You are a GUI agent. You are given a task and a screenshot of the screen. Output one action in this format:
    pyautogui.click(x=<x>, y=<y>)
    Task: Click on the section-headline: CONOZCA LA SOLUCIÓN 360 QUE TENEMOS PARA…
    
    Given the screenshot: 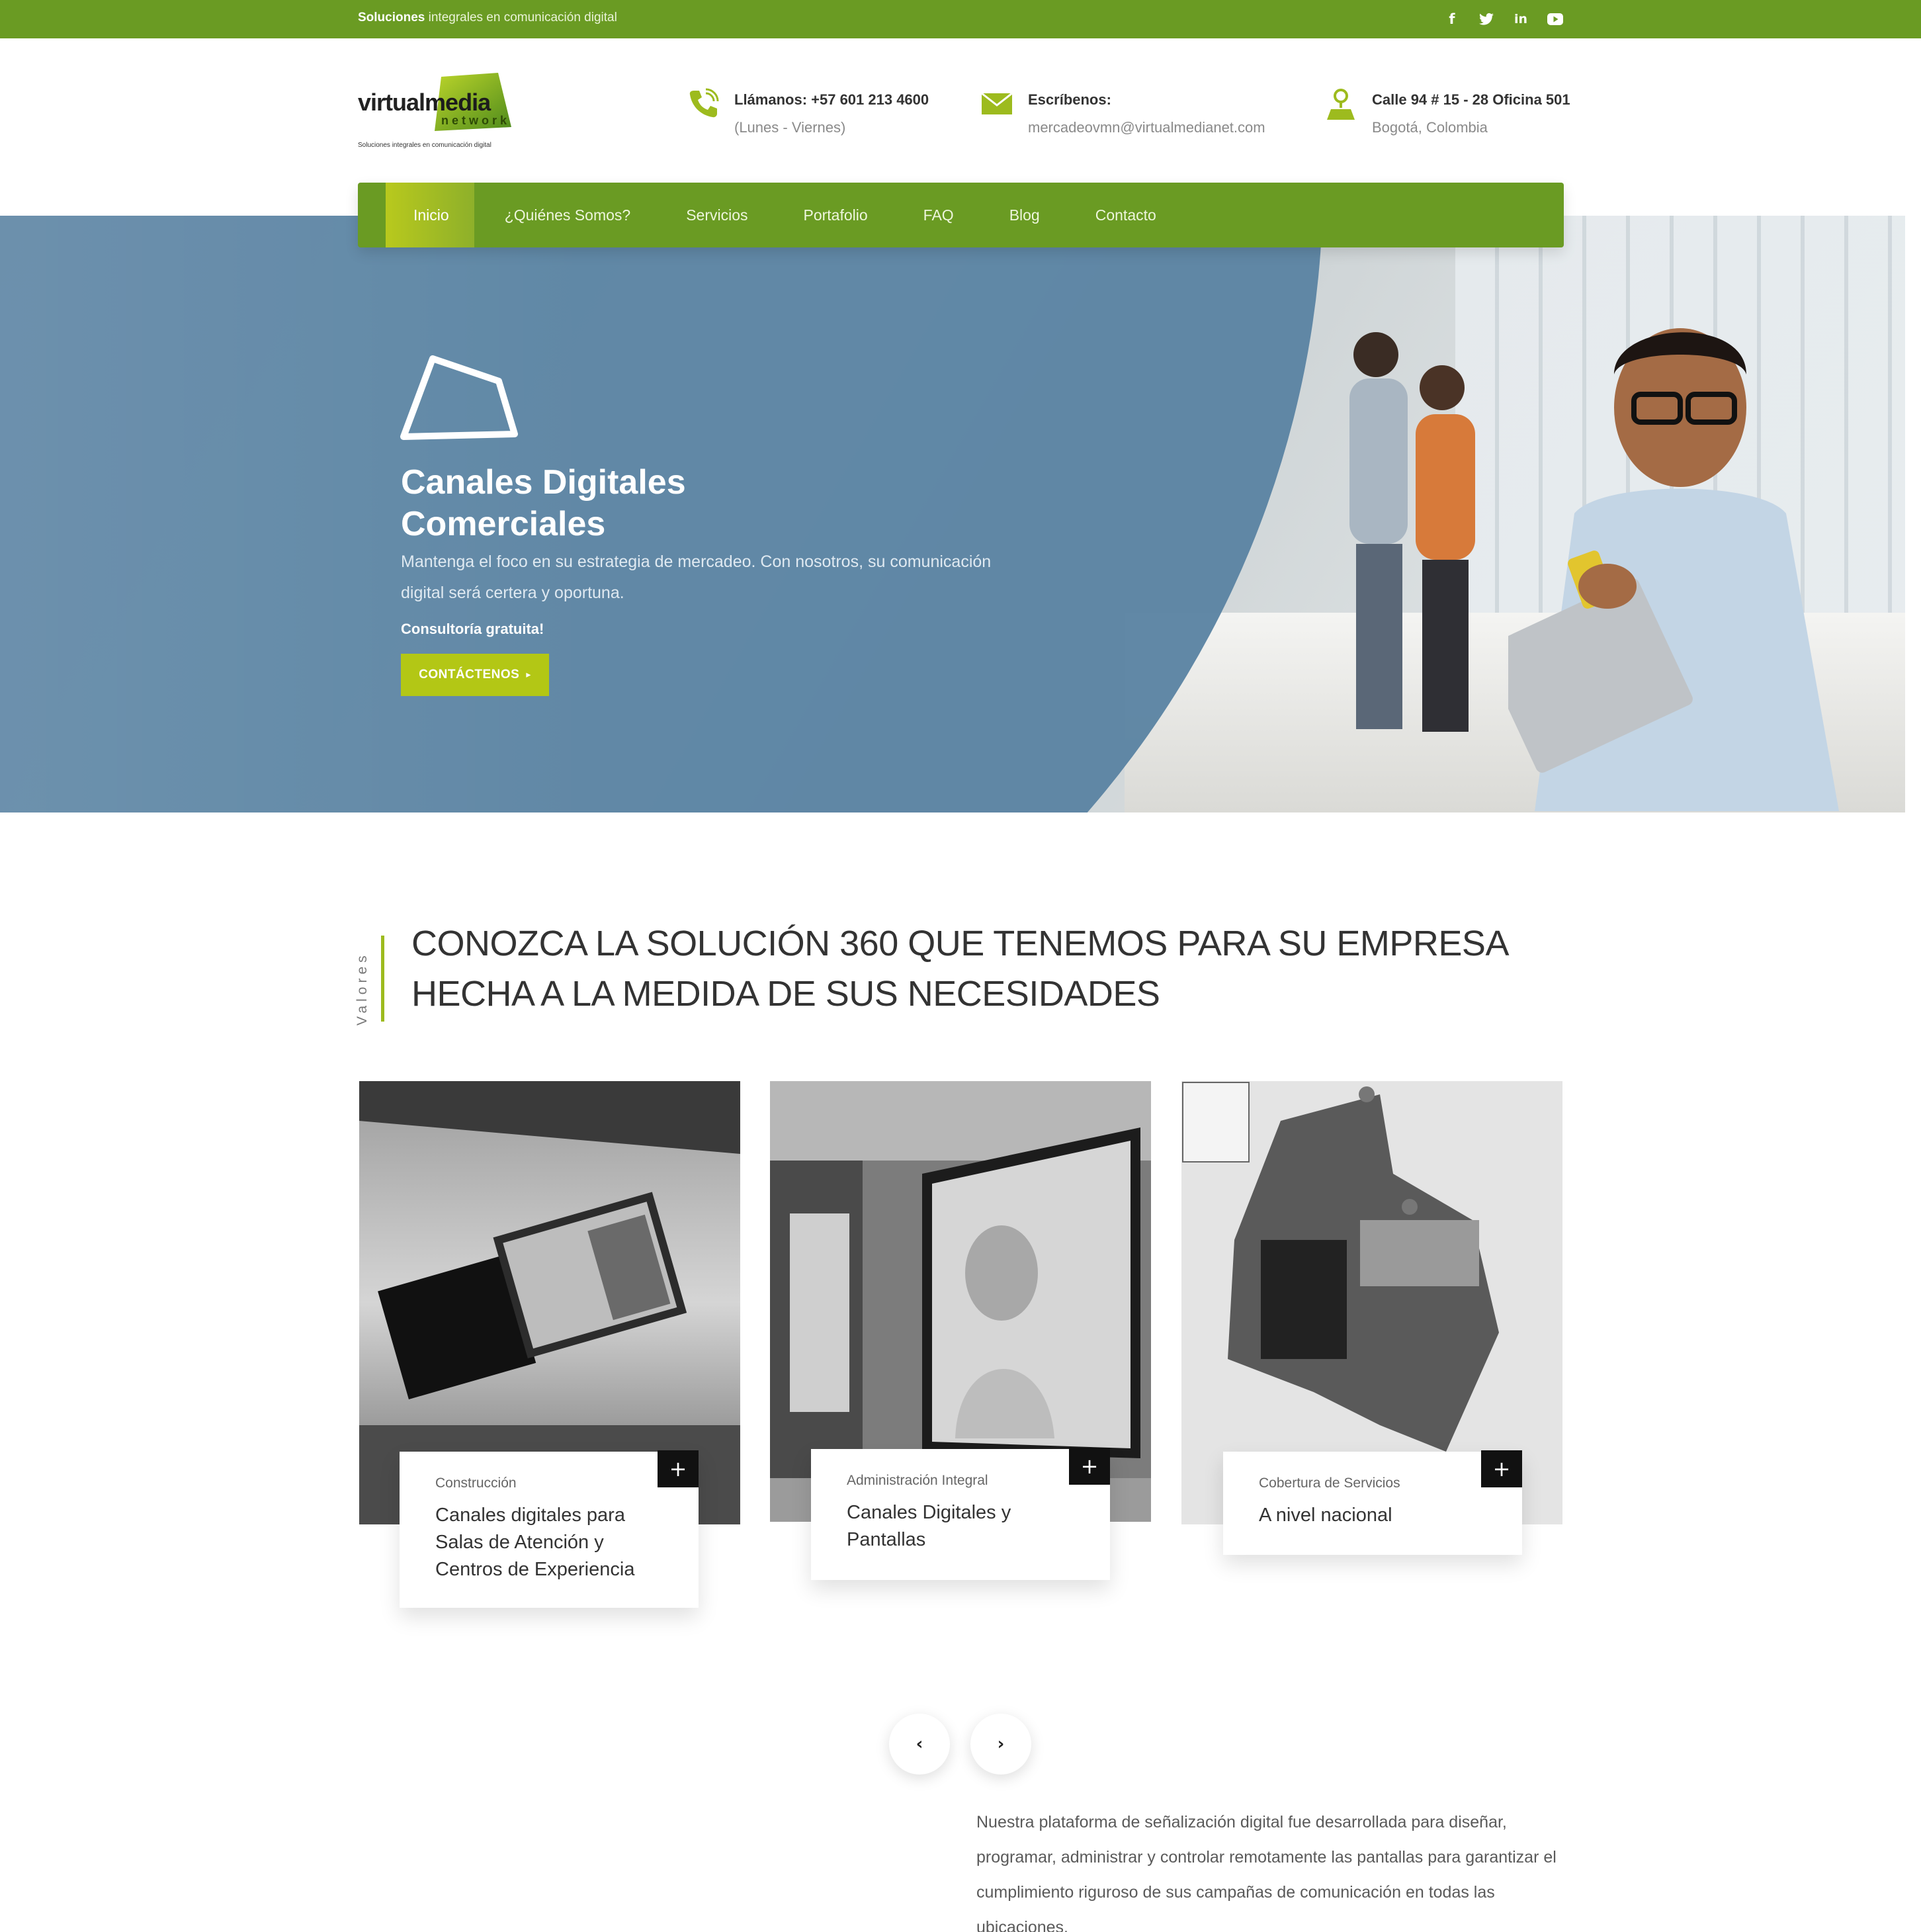 What is the action you would take?
    pyautogui.click(x=959, y=969)
    